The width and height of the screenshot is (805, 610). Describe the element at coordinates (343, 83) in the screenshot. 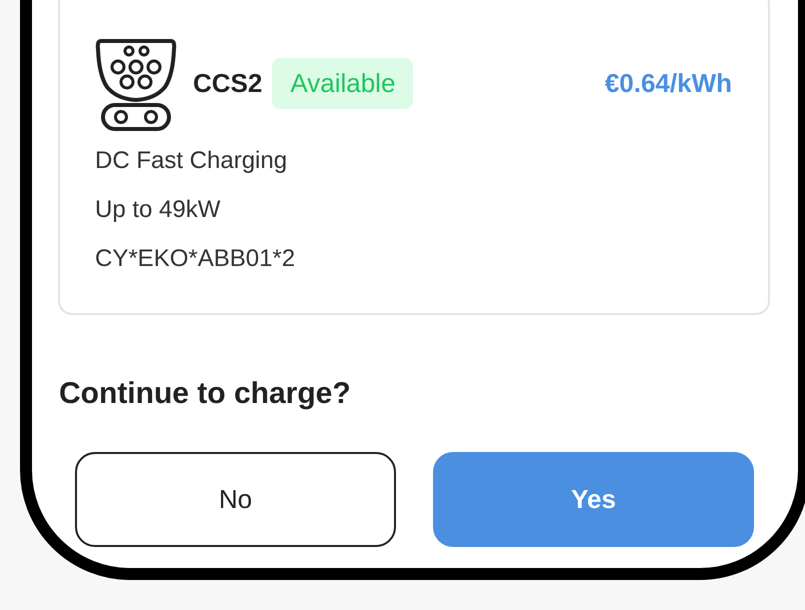

I see `status-badge: Available` at that location.